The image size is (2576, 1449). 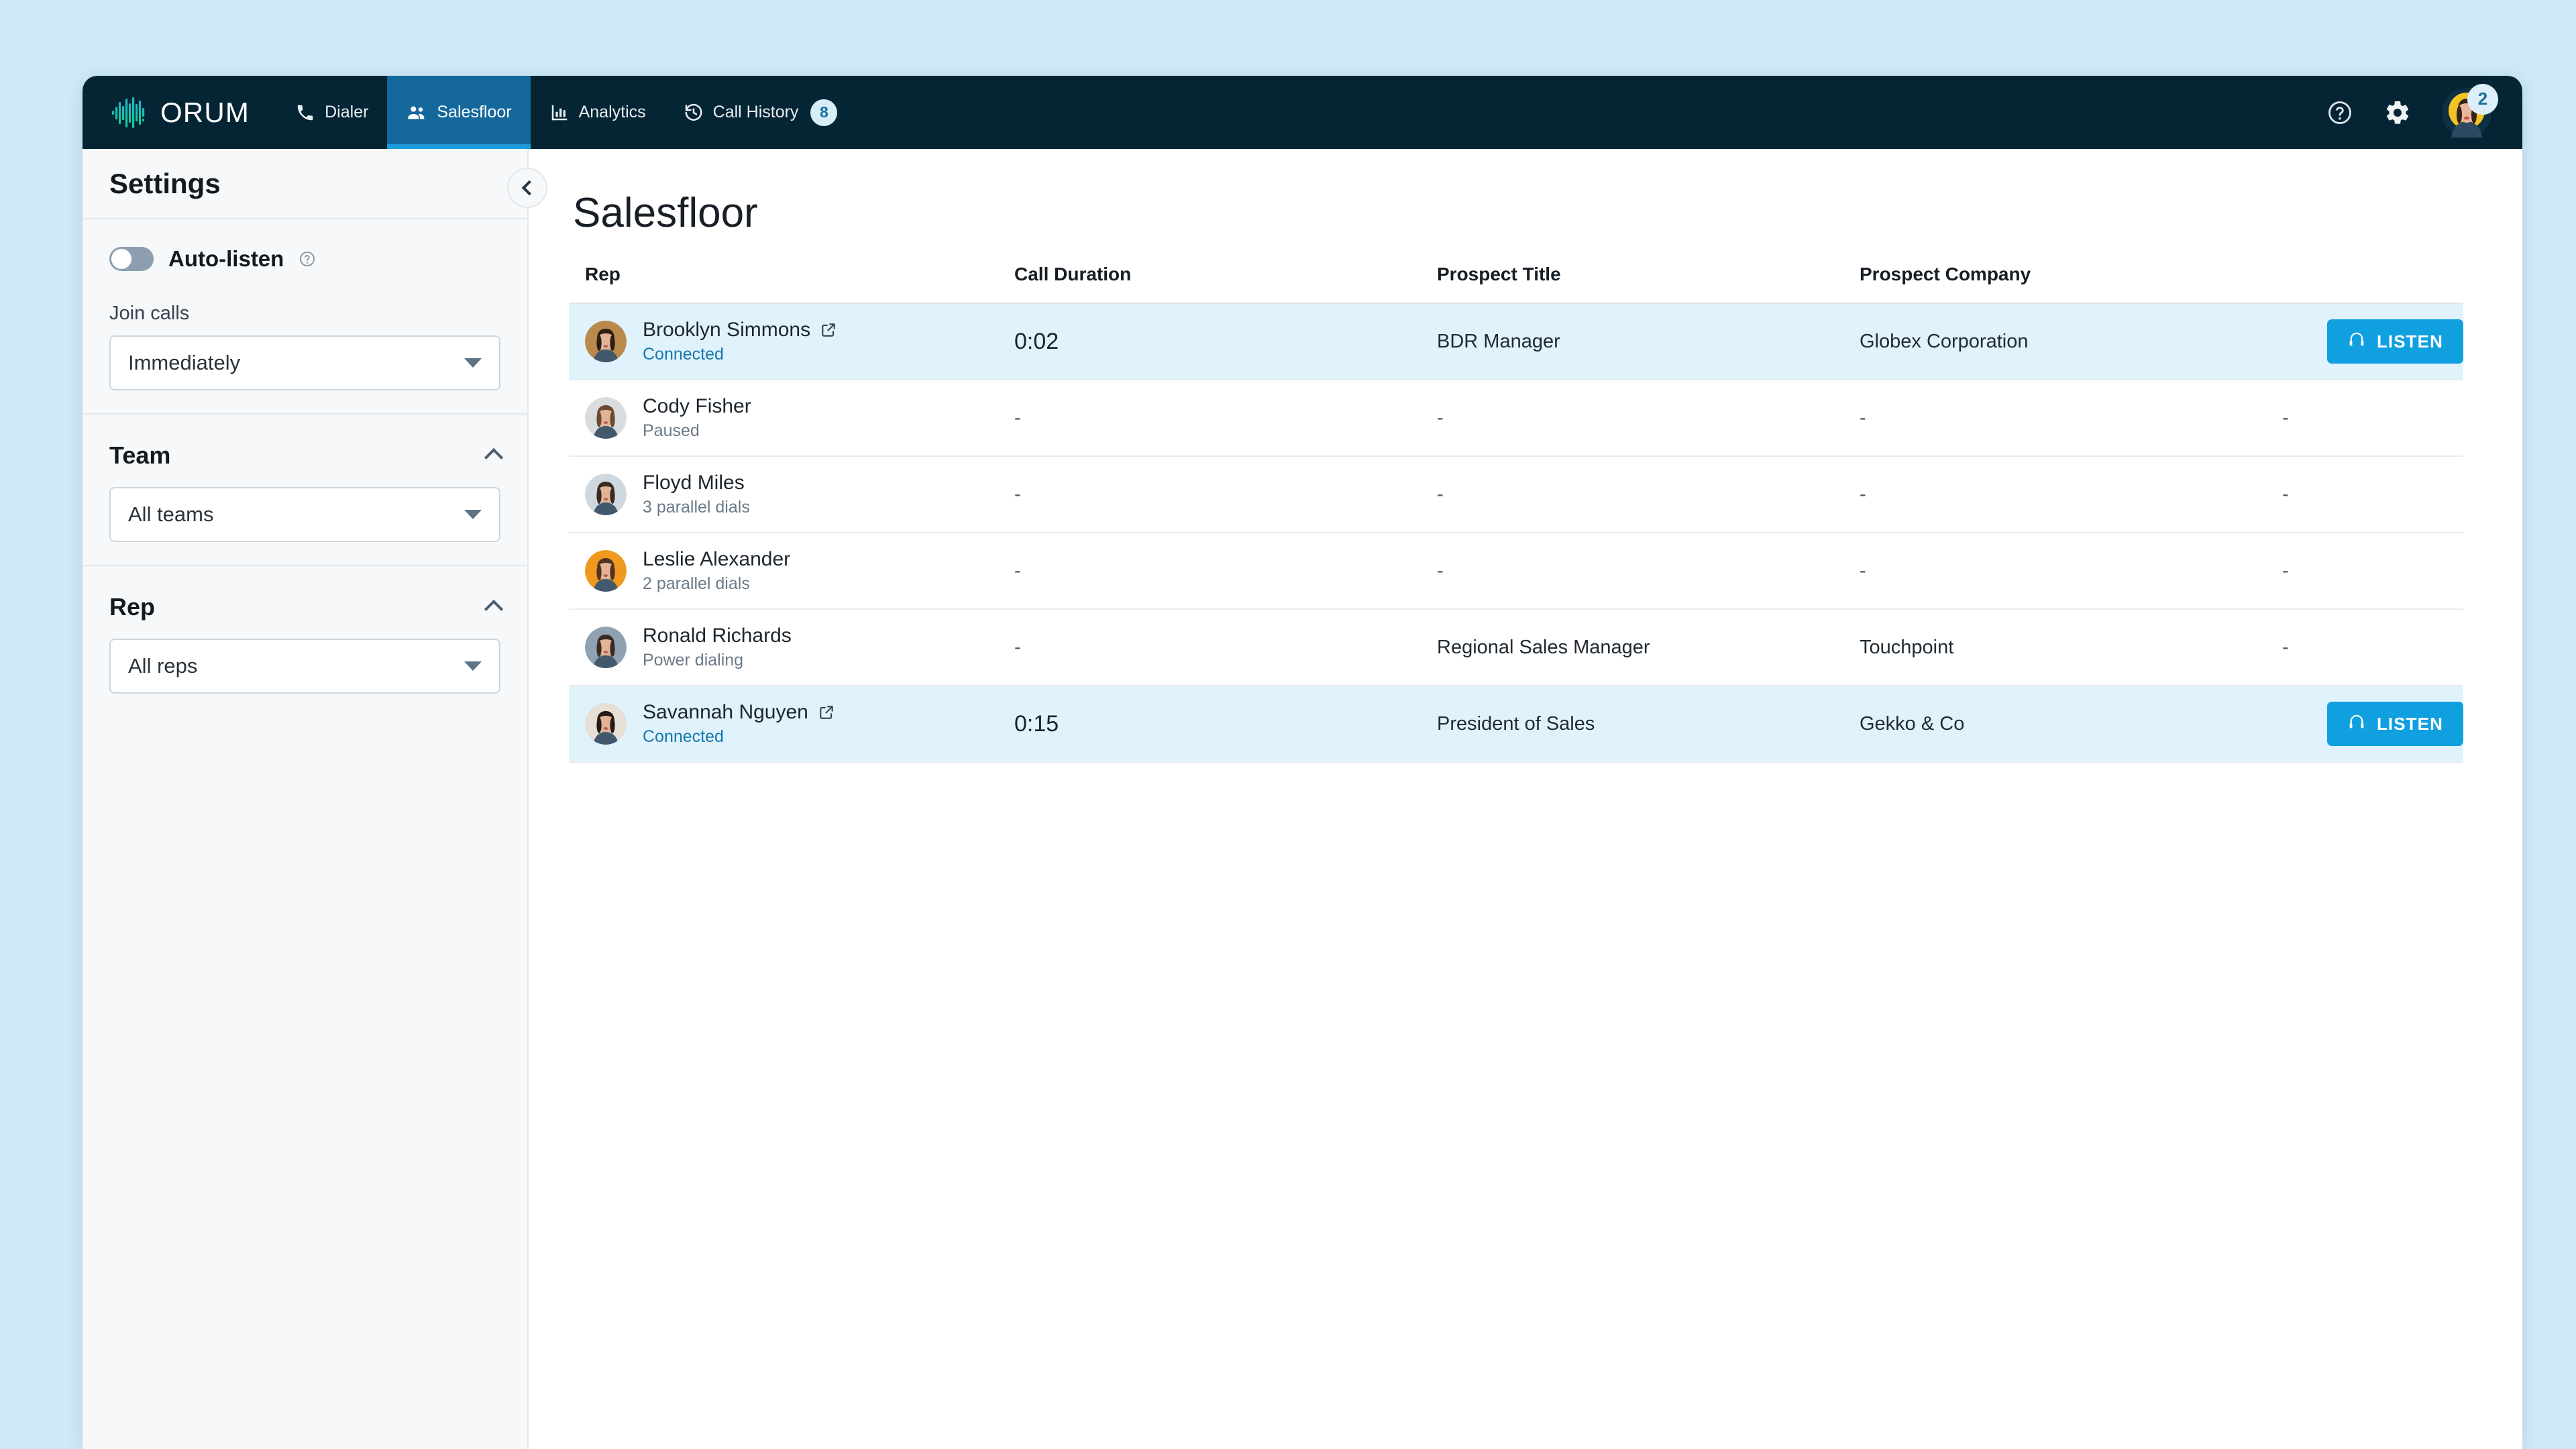 I want to click on nav-item-call-history: Call History 8, so click(x=761, y=112).